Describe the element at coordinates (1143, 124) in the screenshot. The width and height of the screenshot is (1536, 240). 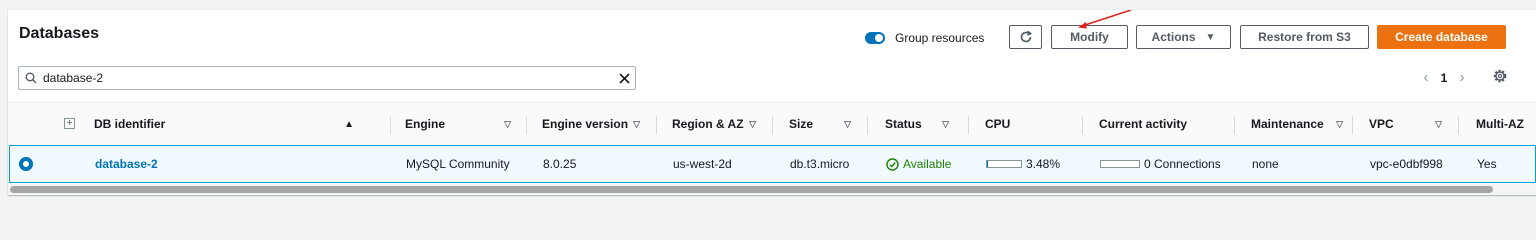
I see `col-current-activity-label: Current activity` at that location.